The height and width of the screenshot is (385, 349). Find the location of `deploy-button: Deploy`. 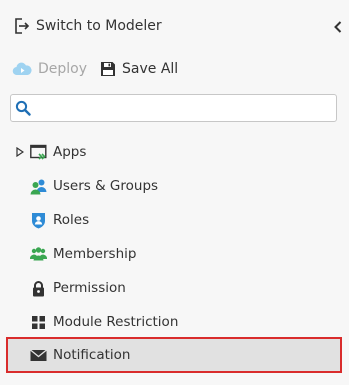

deploy-button: Deploy is located at coordinates (49, 69).